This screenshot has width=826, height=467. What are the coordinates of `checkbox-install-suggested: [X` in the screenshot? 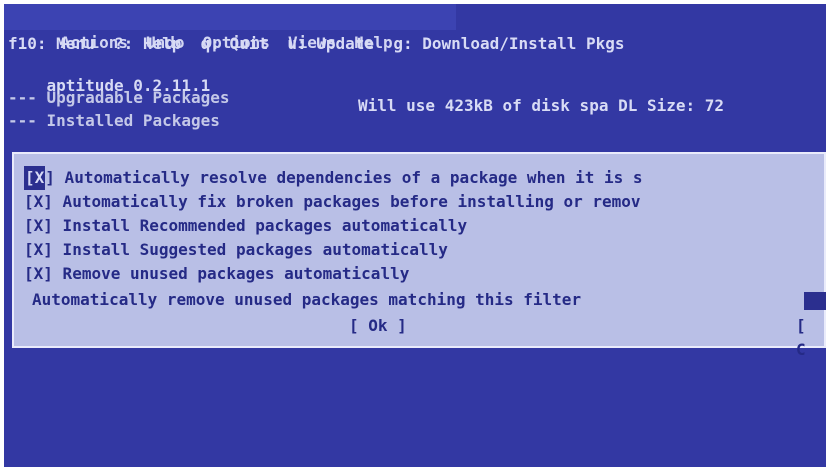 It's located at (33, 250).